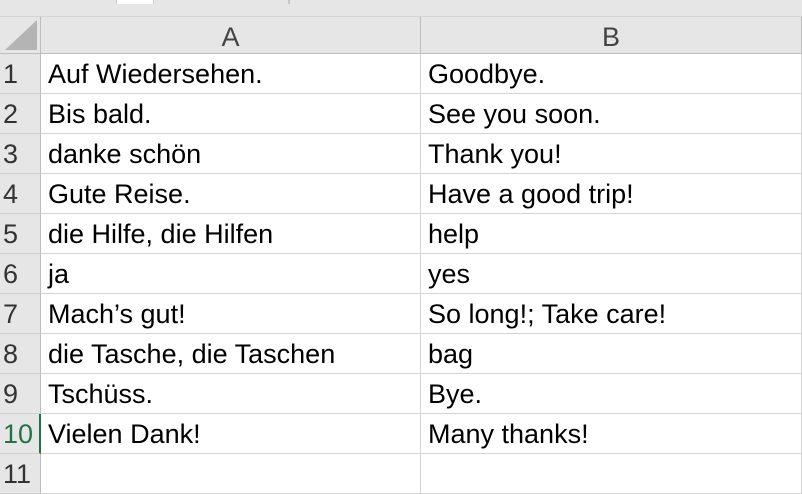  What do you see at coordinates (611, 35) in the screenshot?
I see `column-header-b: B` at bounding box center [611, 35].